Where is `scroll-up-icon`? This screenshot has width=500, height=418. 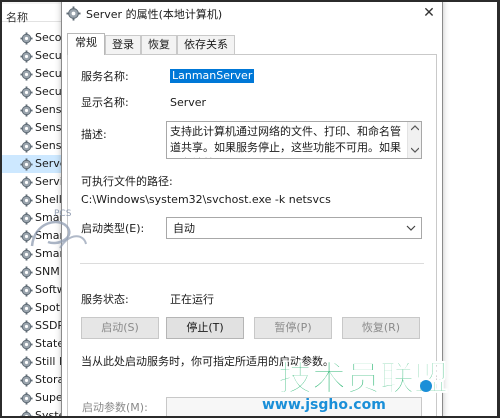
scroll-up-icon is located at coordinates (415, 129).